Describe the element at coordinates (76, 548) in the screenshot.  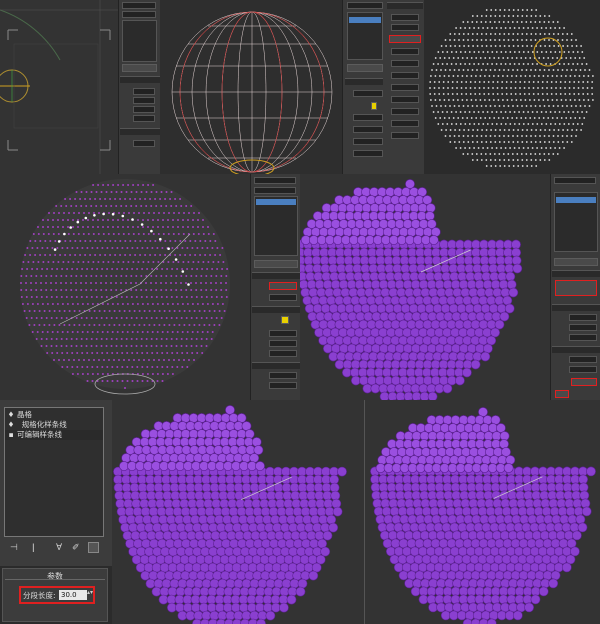
I see `edit-icon: ✐` at that location.